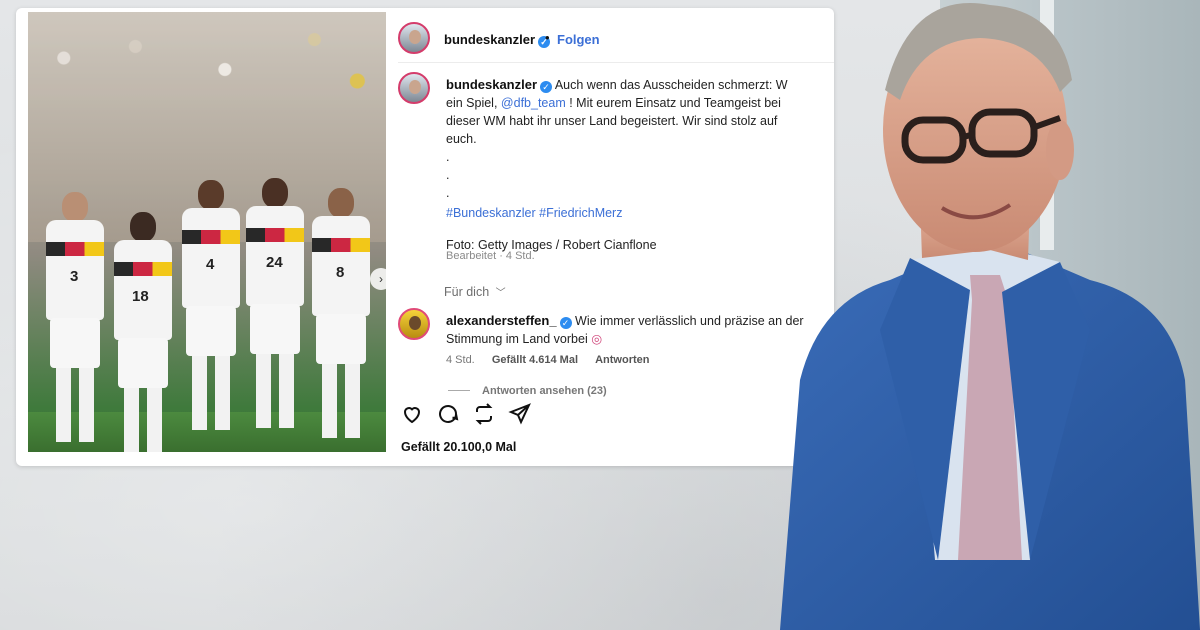  What do you see at coordinates (275, 303) in the screenshot?
I see `player: 24` at bounding box center [275, 303].